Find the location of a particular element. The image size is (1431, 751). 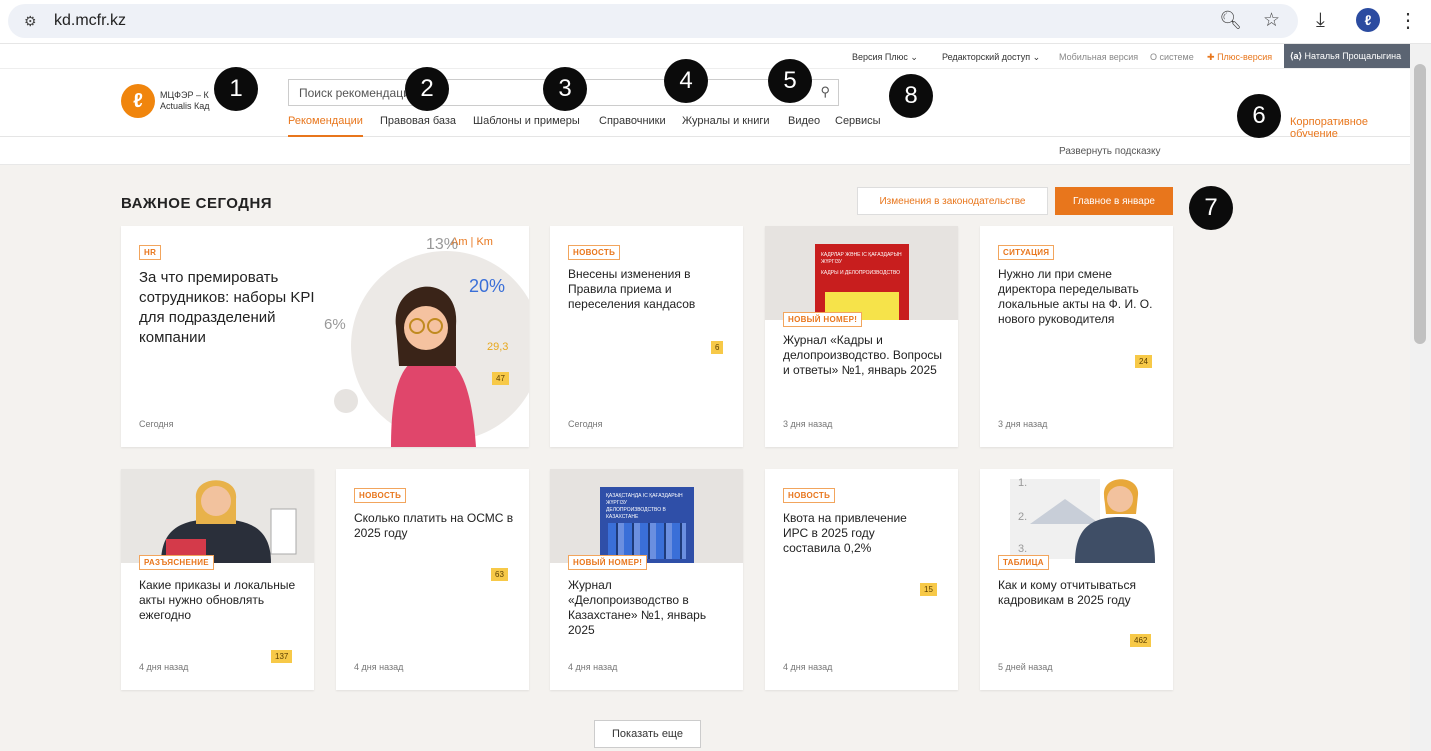

browser-menu-icon: ⋮ is located at coordinates (1408, 20).